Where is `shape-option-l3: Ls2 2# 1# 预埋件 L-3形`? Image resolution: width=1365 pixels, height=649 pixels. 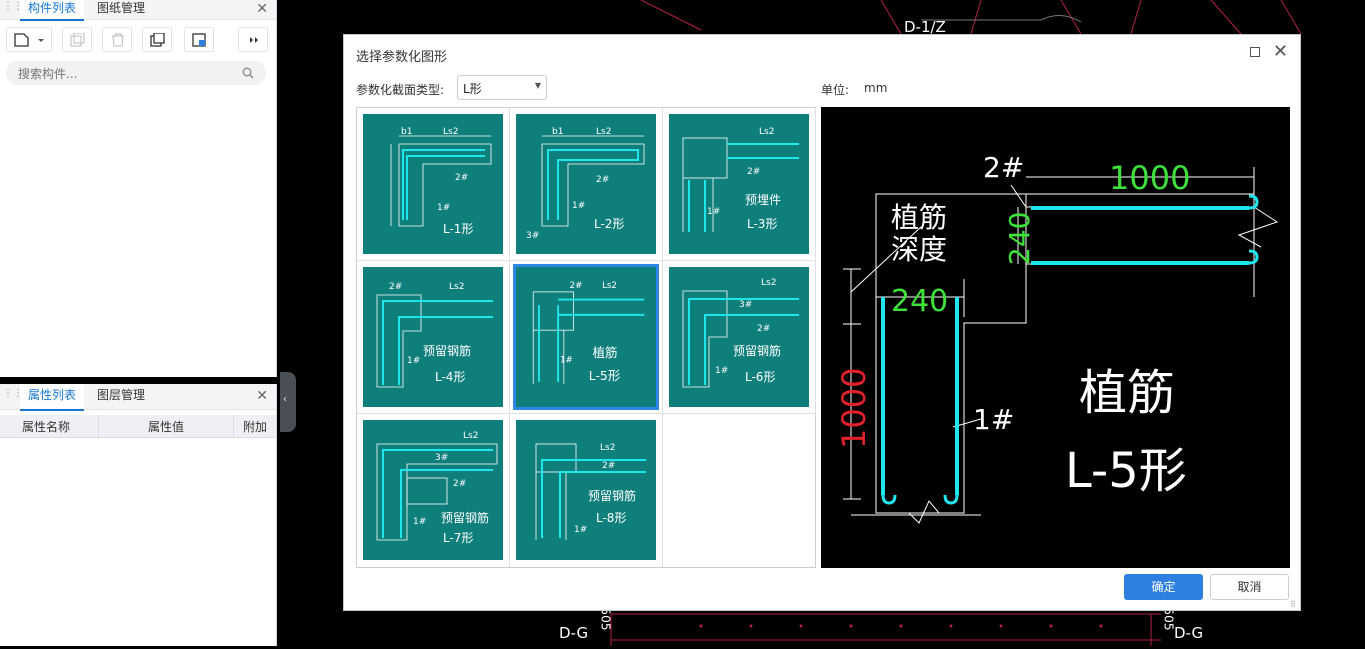
shape-option-l3: Ls2 2# 1# 预埋件 L-3形 is located at coordinates (739, 184).